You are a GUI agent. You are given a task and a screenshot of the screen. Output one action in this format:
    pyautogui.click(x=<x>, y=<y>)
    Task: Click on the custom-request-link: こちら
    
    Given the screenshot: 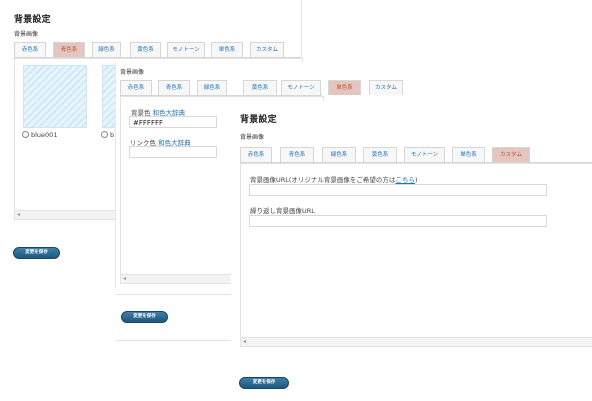 What is the action you would take?
    pyautogui.click(x=405, y=180)
    